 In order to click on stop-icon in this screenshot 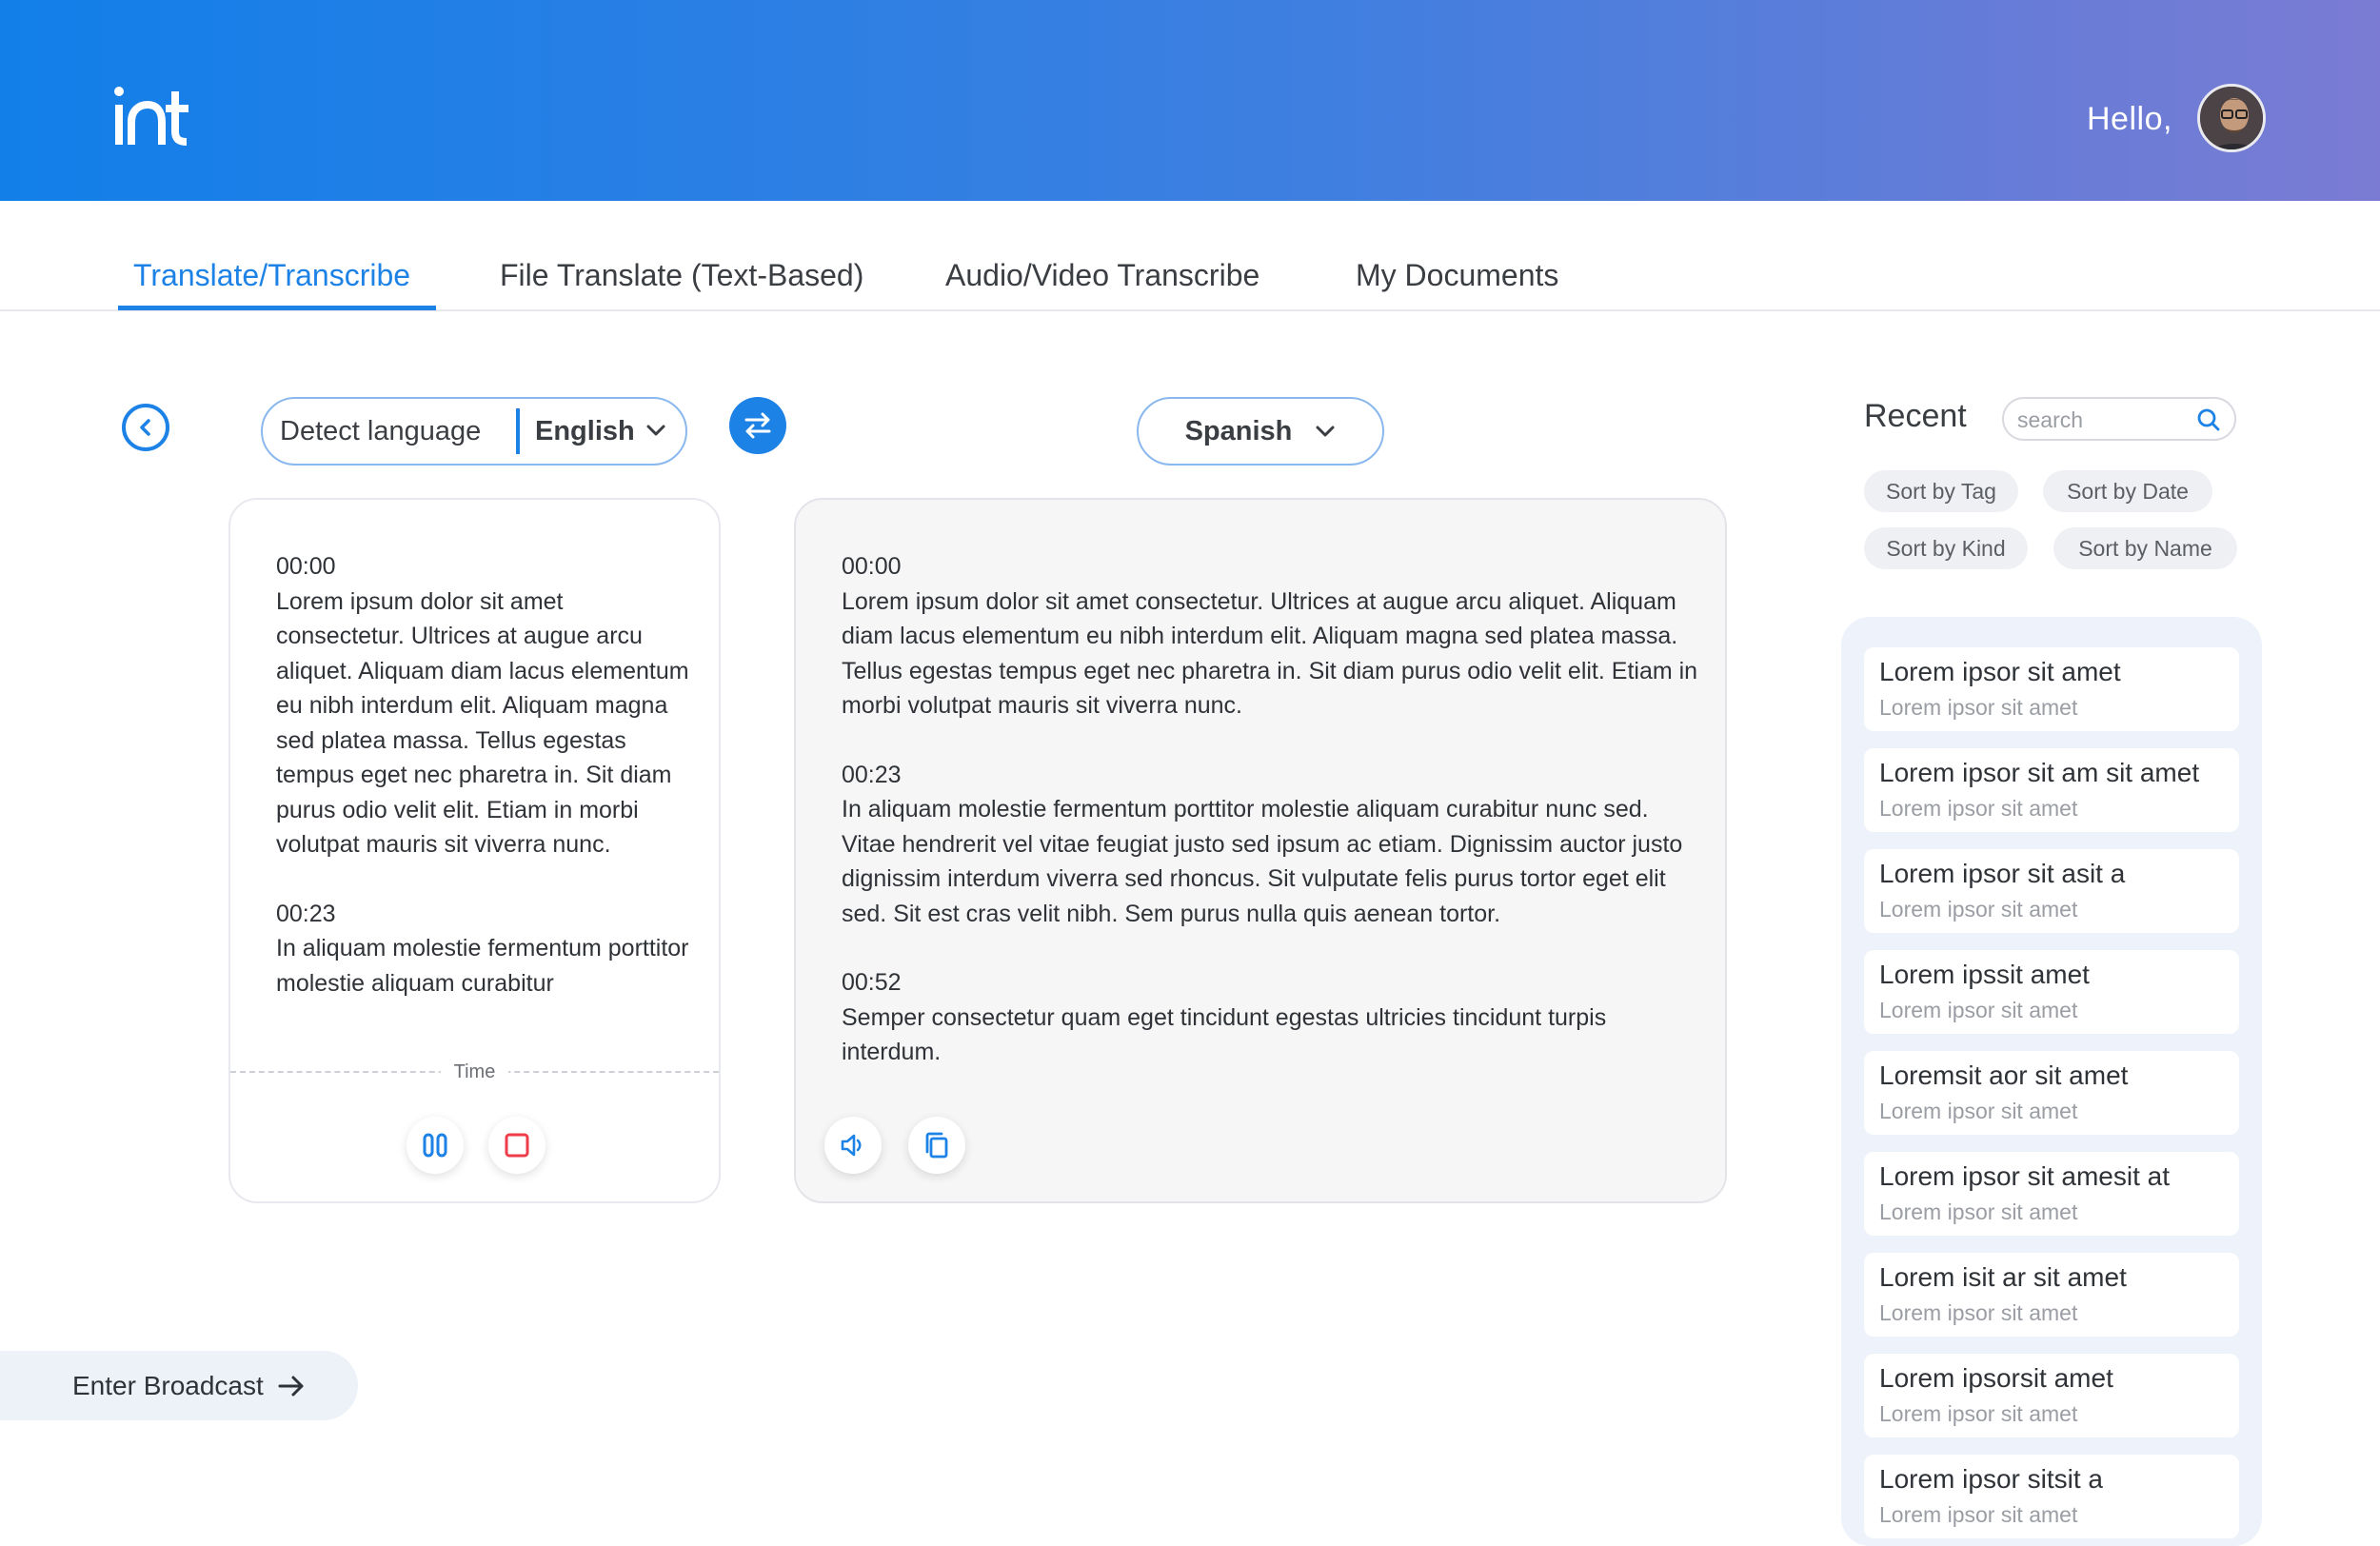, I will do `click(517, 1145)`.